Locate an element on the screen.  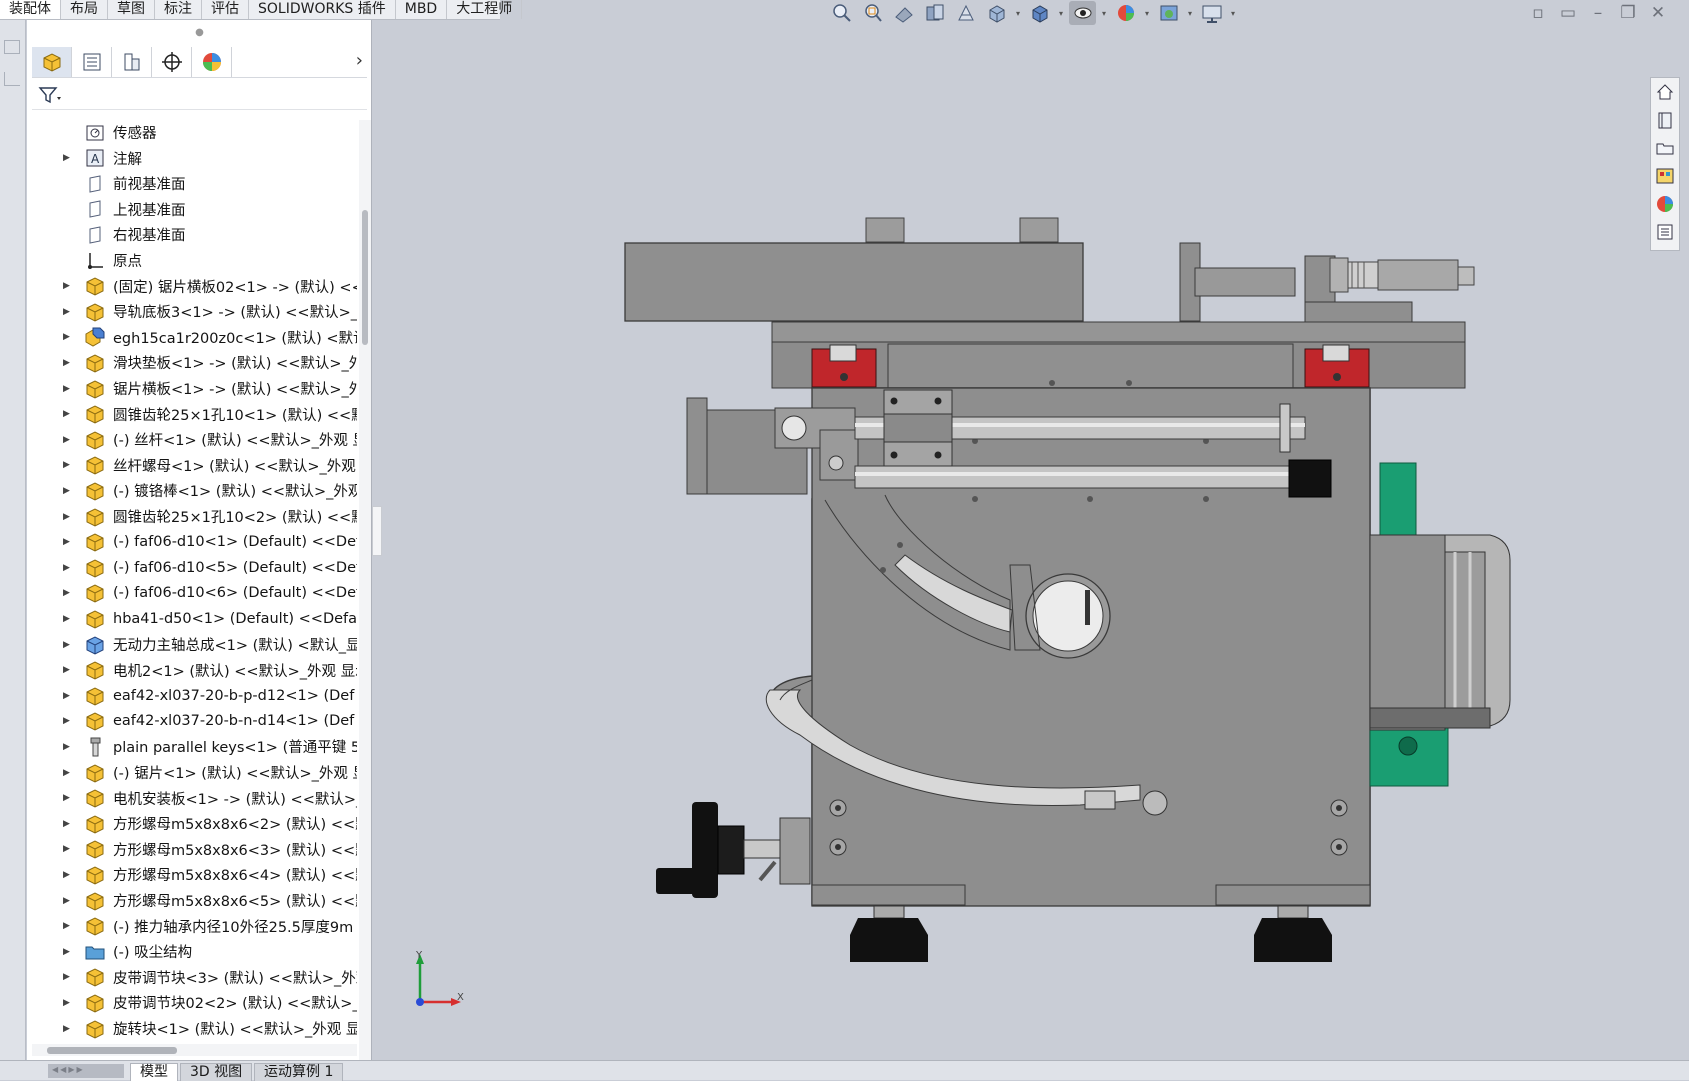
pane-collapse-handle is located at coordinates (377, 531).